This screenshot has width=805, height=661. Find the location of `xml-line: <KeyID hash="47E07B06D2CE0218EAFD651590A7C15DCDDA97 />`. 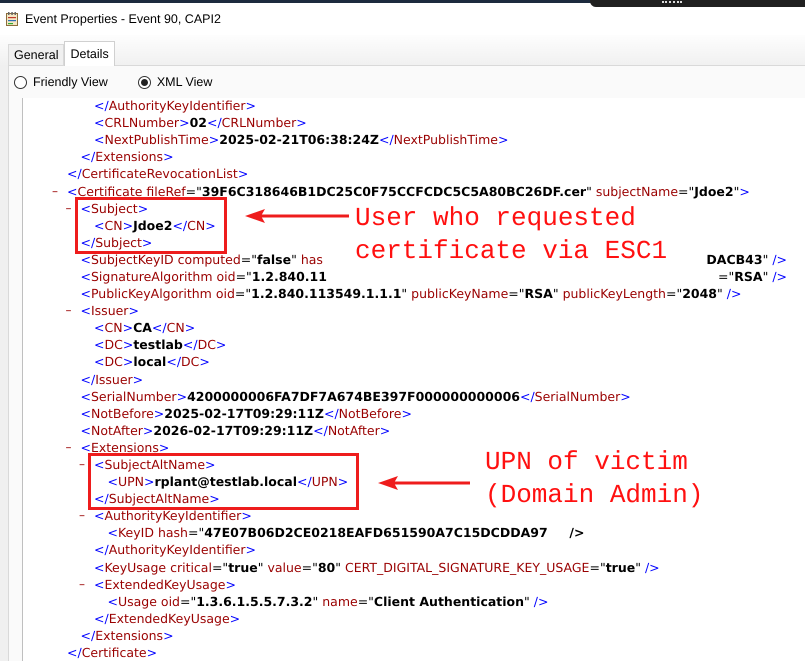

xml-line: <KeyID hash="47E07B06D2CE0218EAFD651590A7C15DCDDA97 /> is located at coordinates (346, 533).